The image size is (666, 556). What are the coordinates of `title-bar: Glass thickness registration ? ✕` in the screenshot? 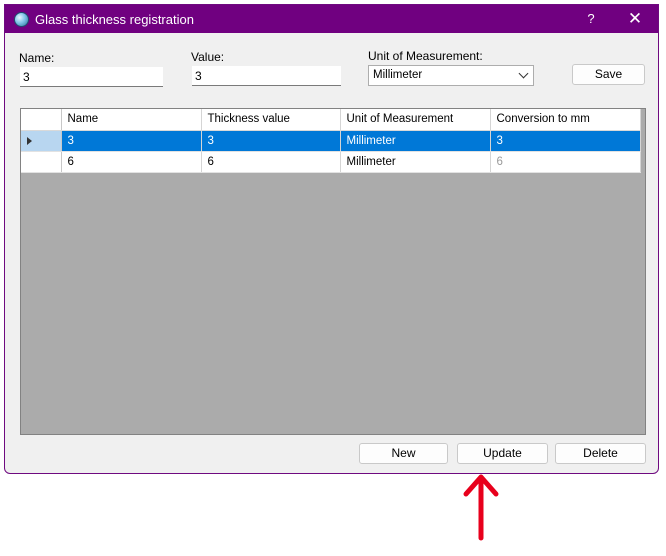 It's located at (331, 19).